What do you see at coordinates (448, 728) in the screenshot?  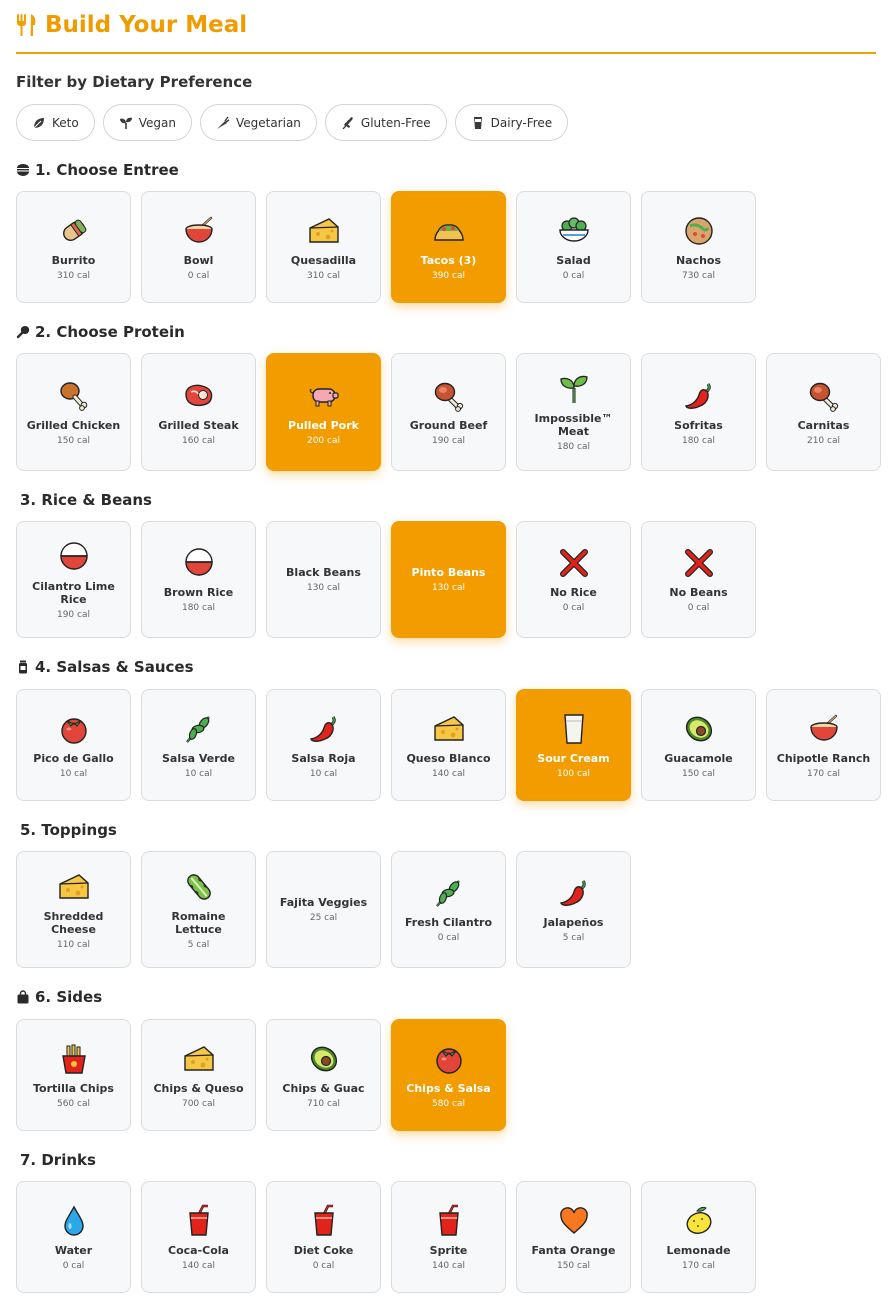 I see `cheese-icon` at bounding box center [448, 728].